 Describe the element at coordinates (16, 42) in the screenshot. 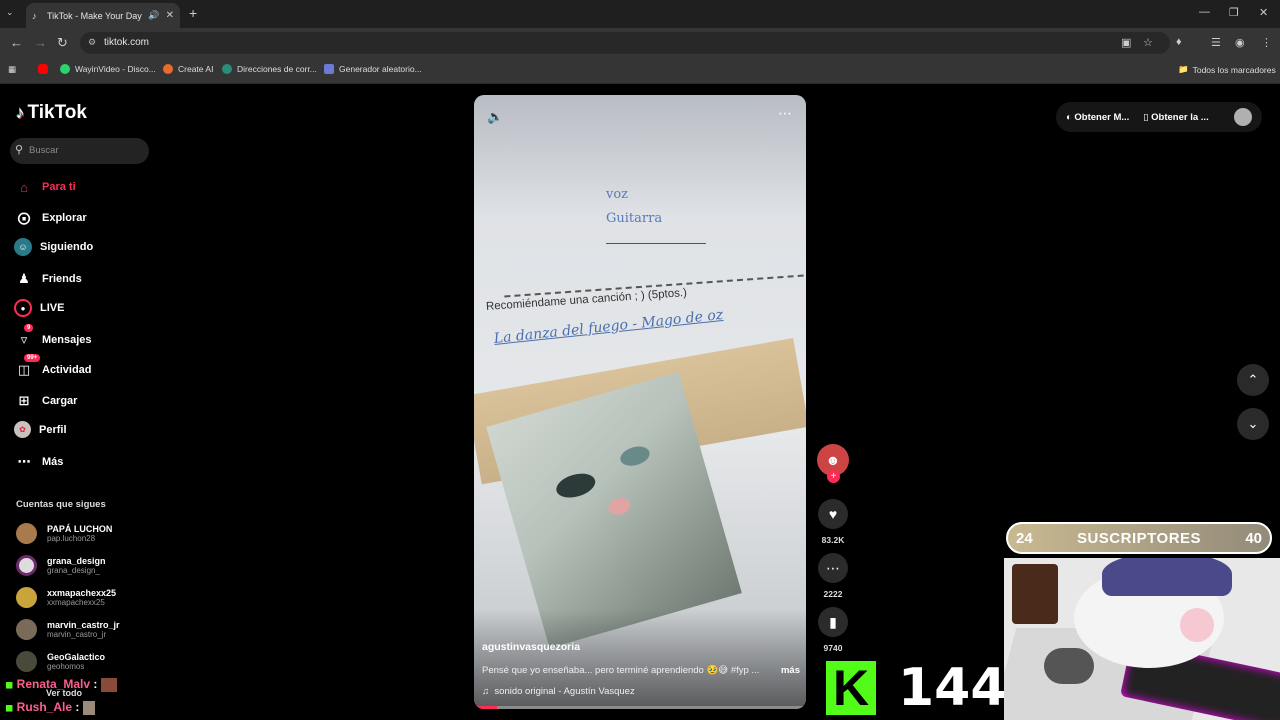

I see `back-icon: ←` at that location.